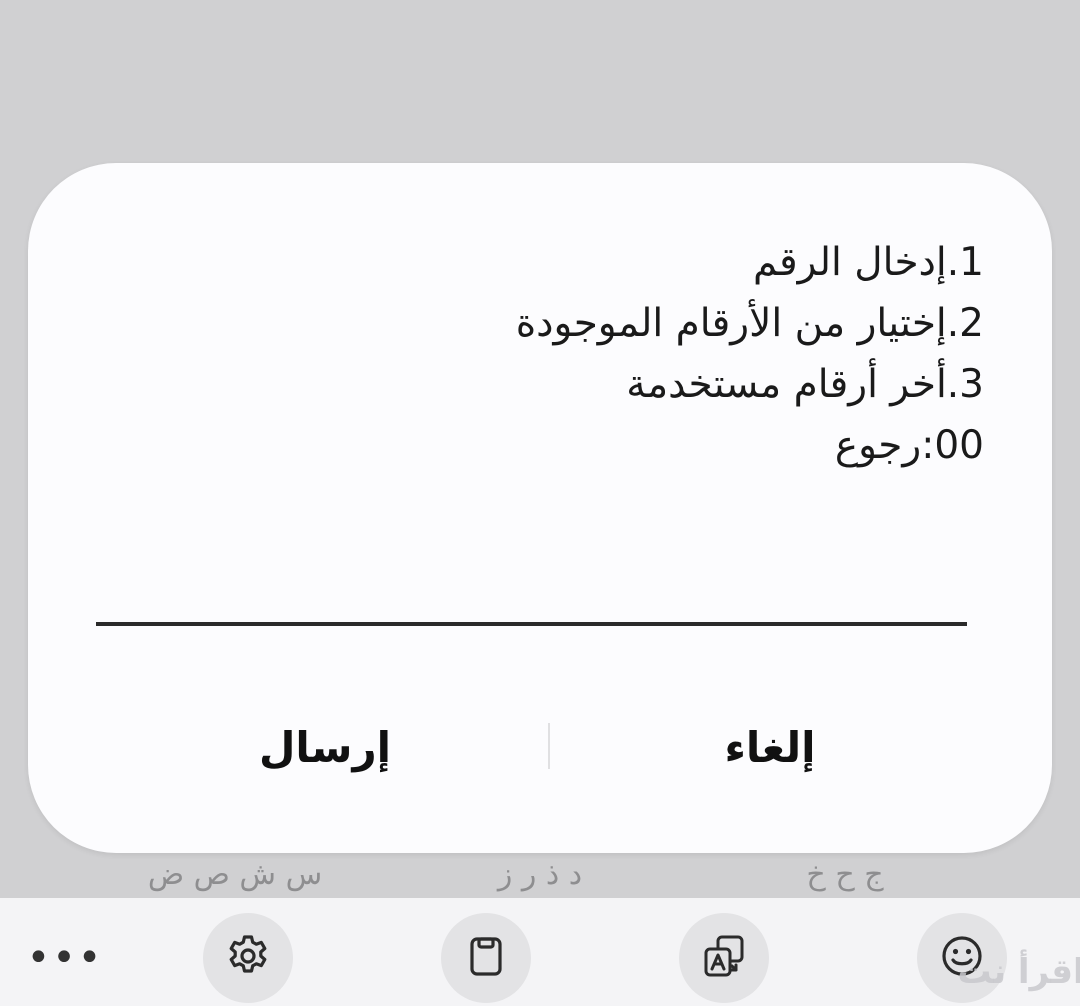 This screenshot has width=1080, height=1006. I want to click on translate-button, so click(724, 958).